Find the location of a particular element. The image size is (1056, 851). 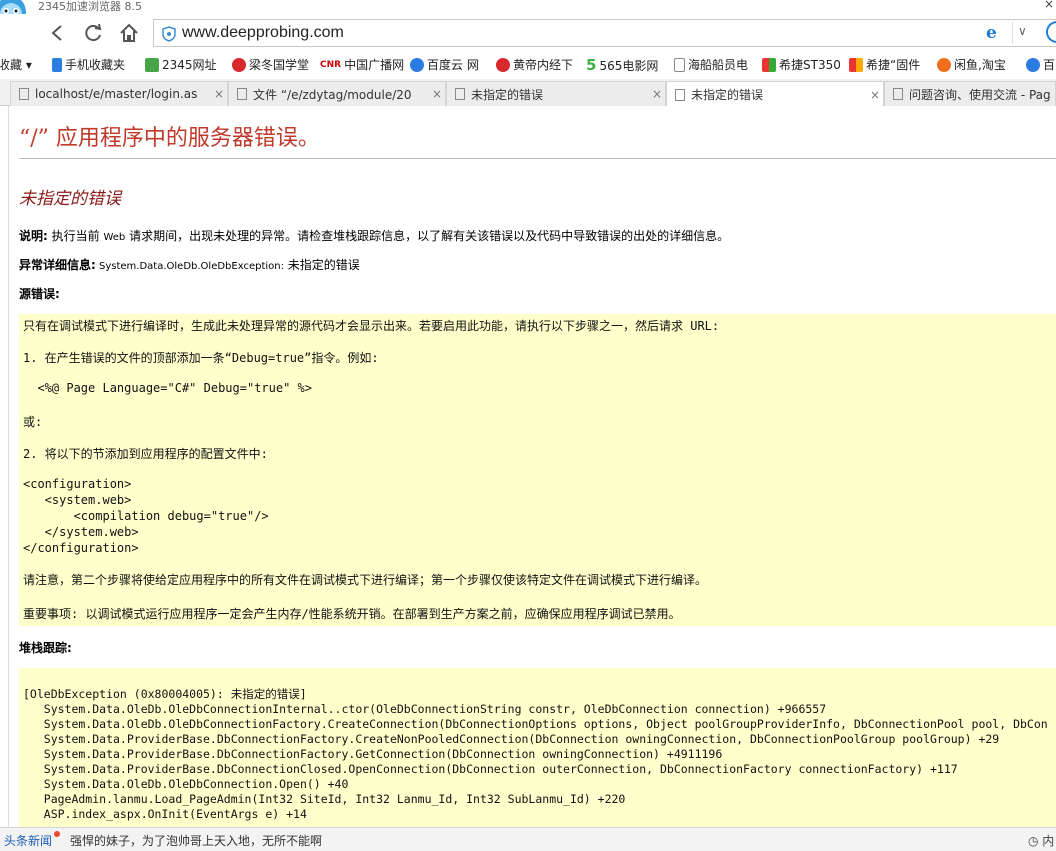

xianyu-icon is located at coordinates (944, 64).